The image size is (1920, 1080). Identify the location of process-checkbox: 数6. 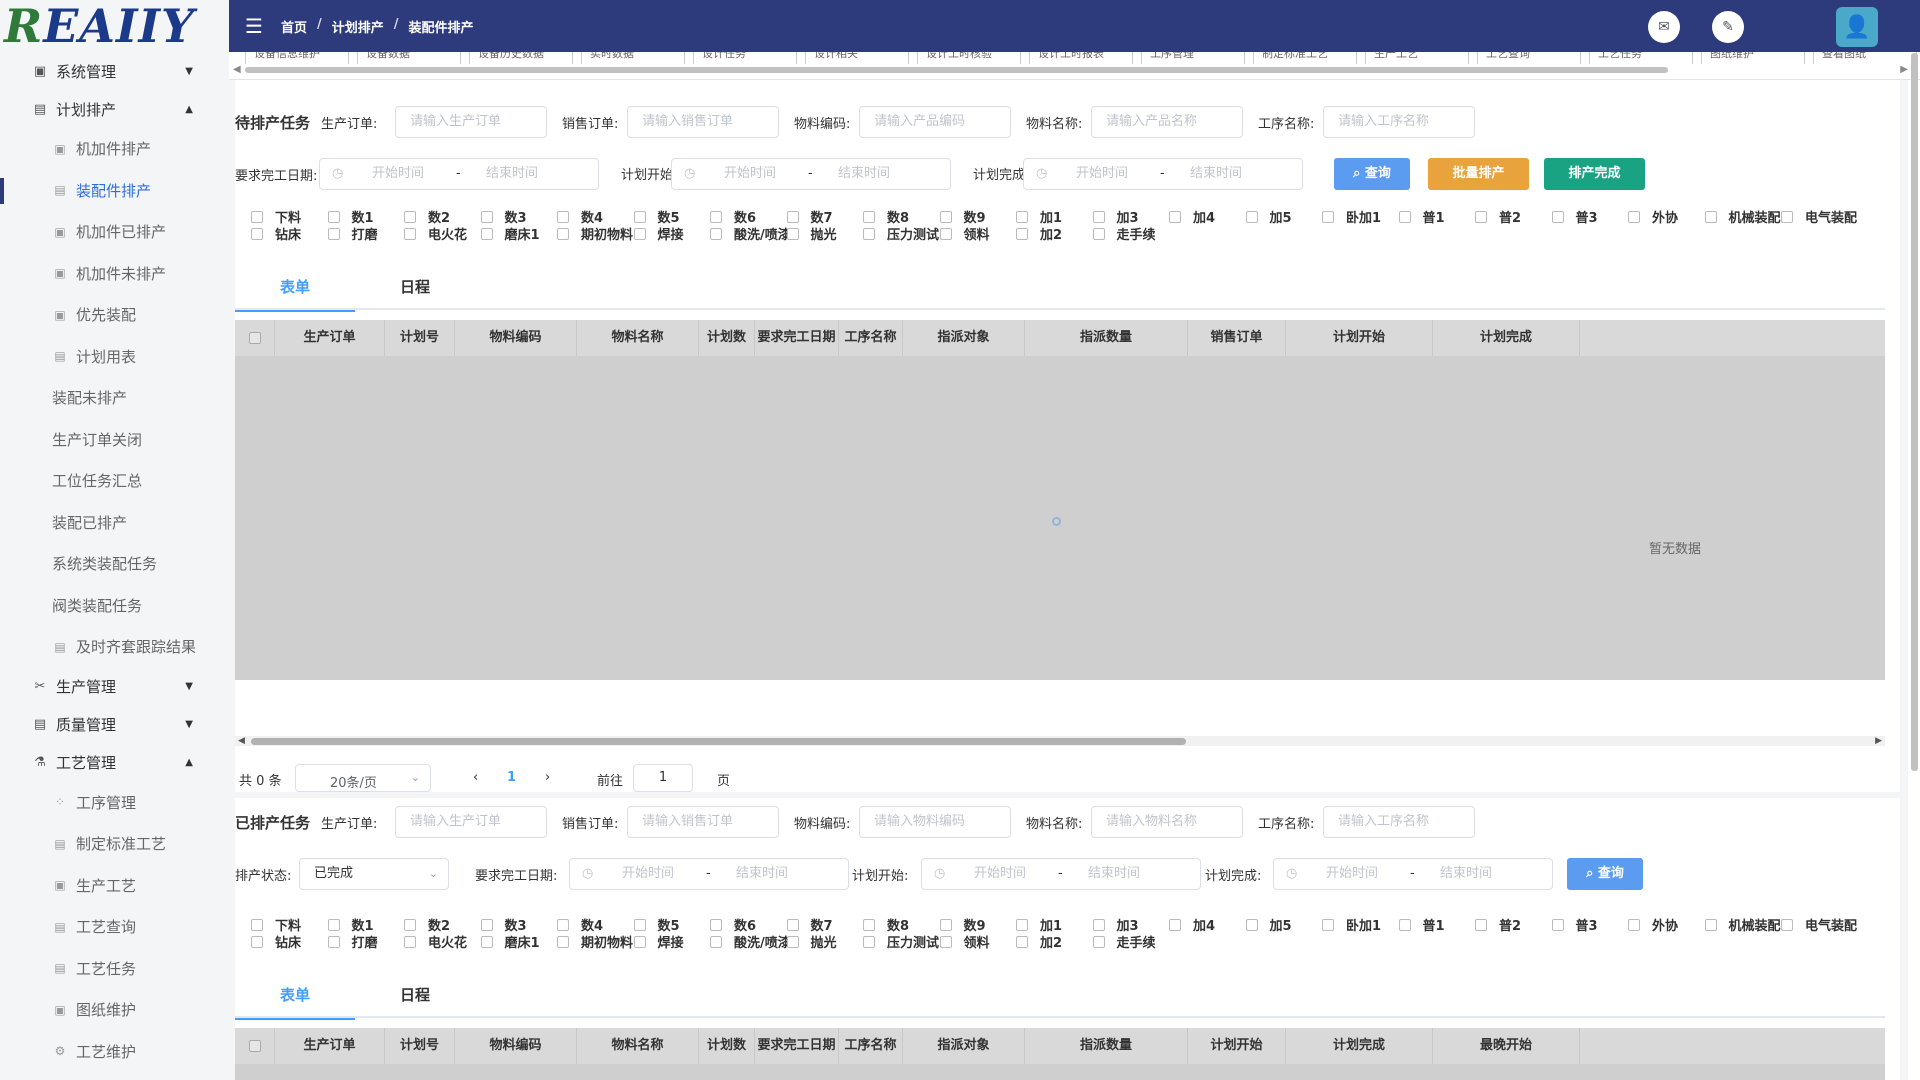
(748, 925).